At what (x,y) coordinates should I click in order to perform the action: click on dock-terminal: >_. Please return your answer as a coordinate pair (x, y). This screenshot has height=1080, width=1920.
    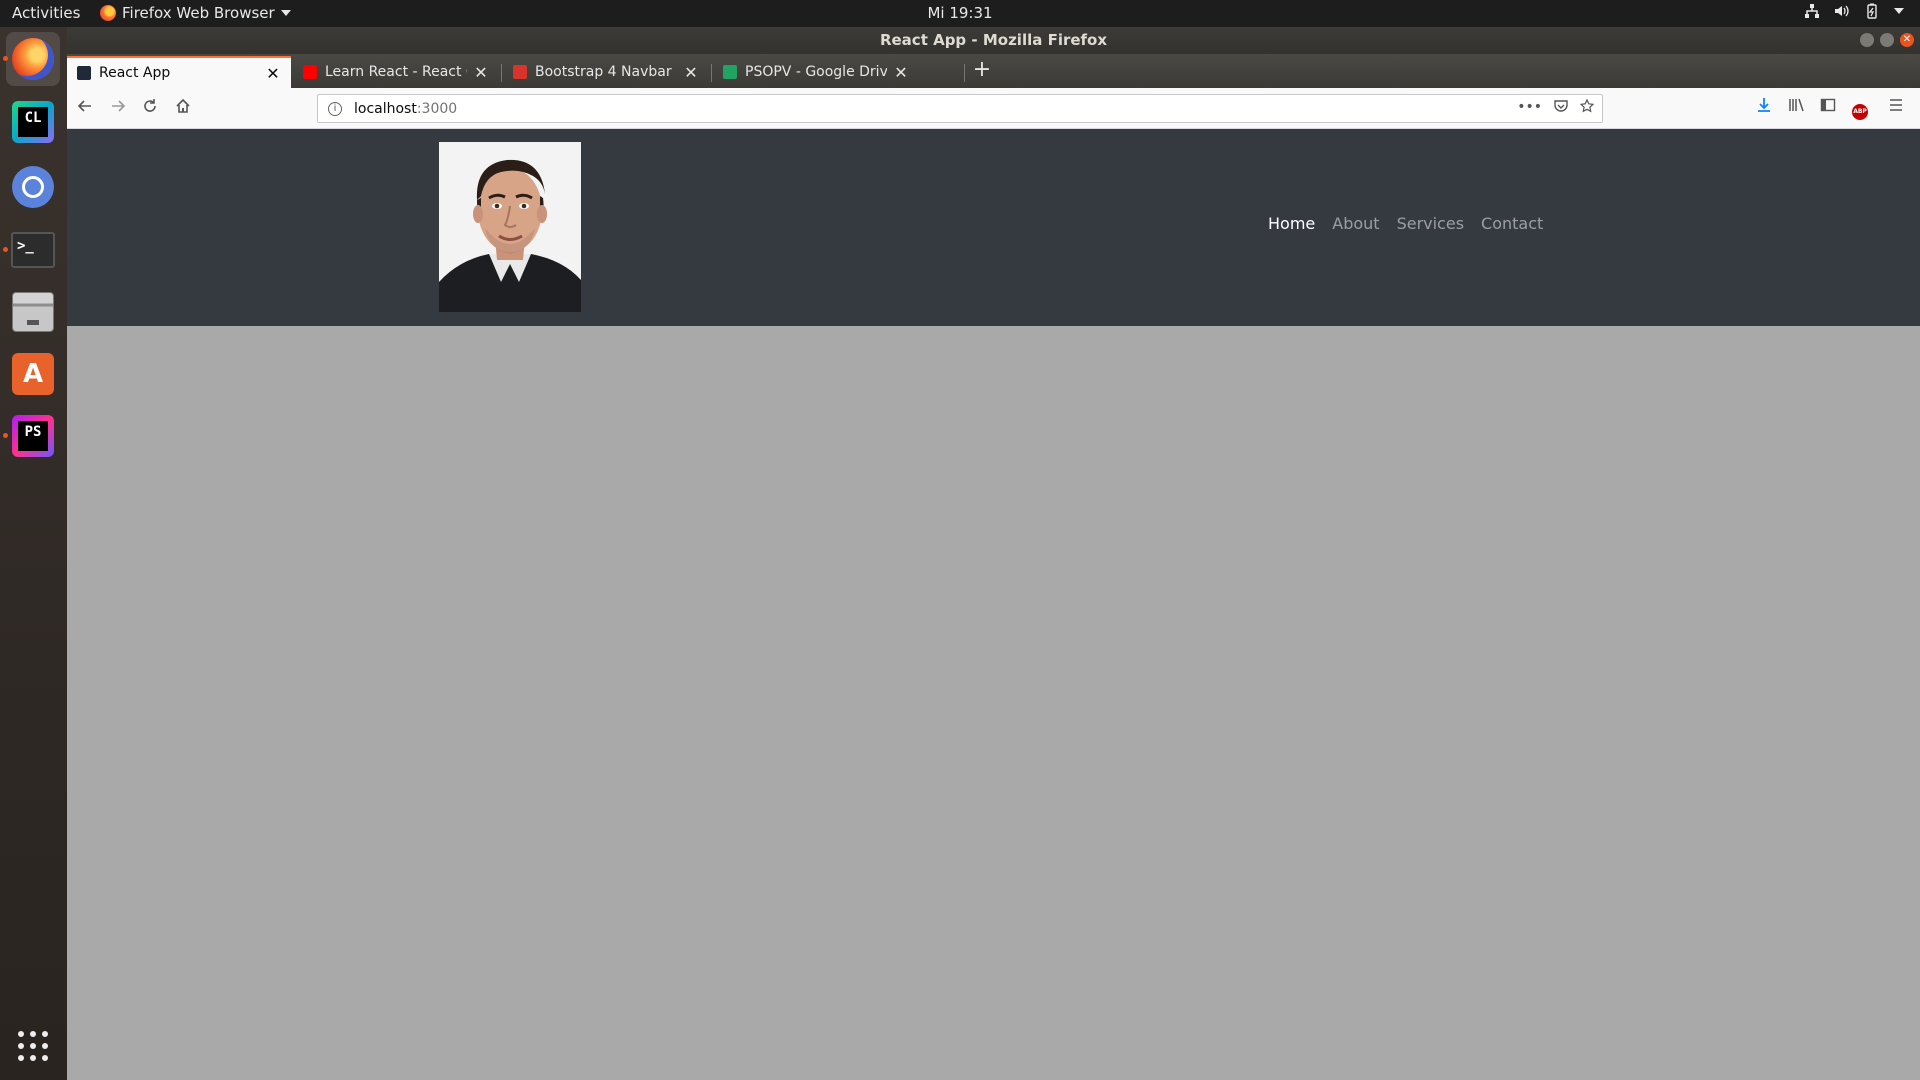
    Looking at the image, I should click on (31, 250).